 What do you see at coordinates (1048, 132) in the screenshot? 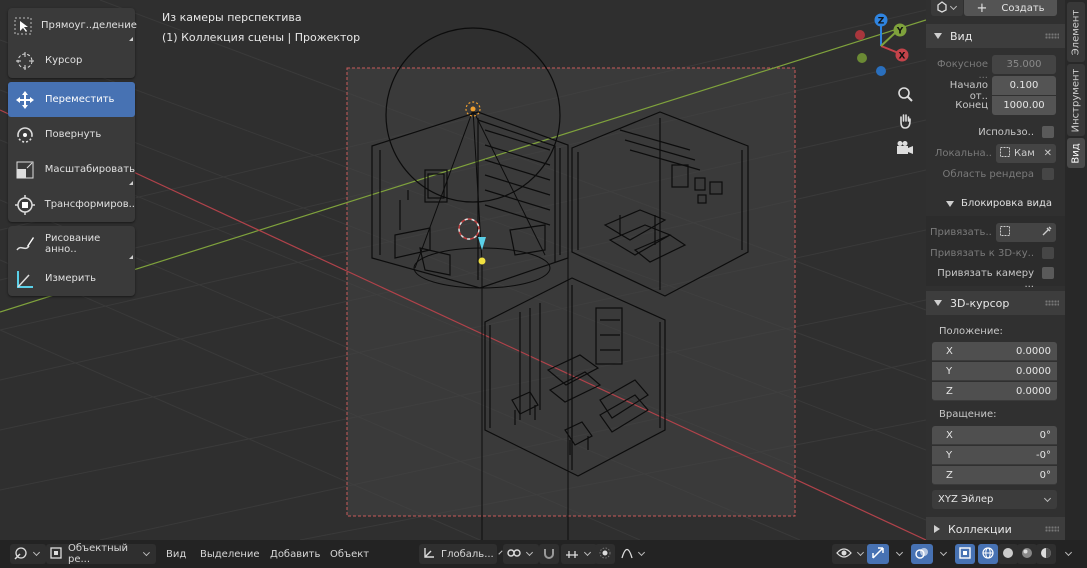
I see `use-local-camera-checkbox` at bounding box center [1048, 132].